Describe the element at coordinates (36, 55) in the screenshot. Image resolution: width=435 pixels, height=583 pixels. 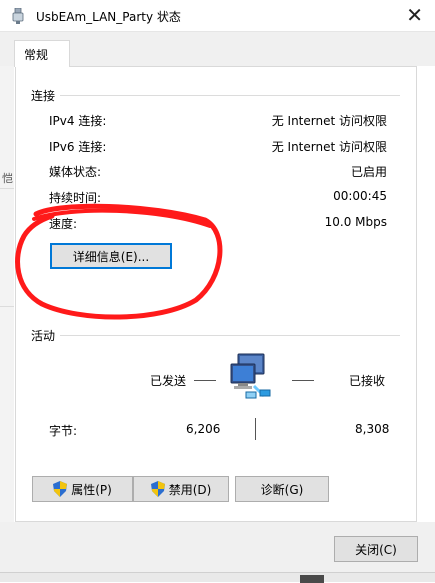
I see `tab-label: 常规` at that location.